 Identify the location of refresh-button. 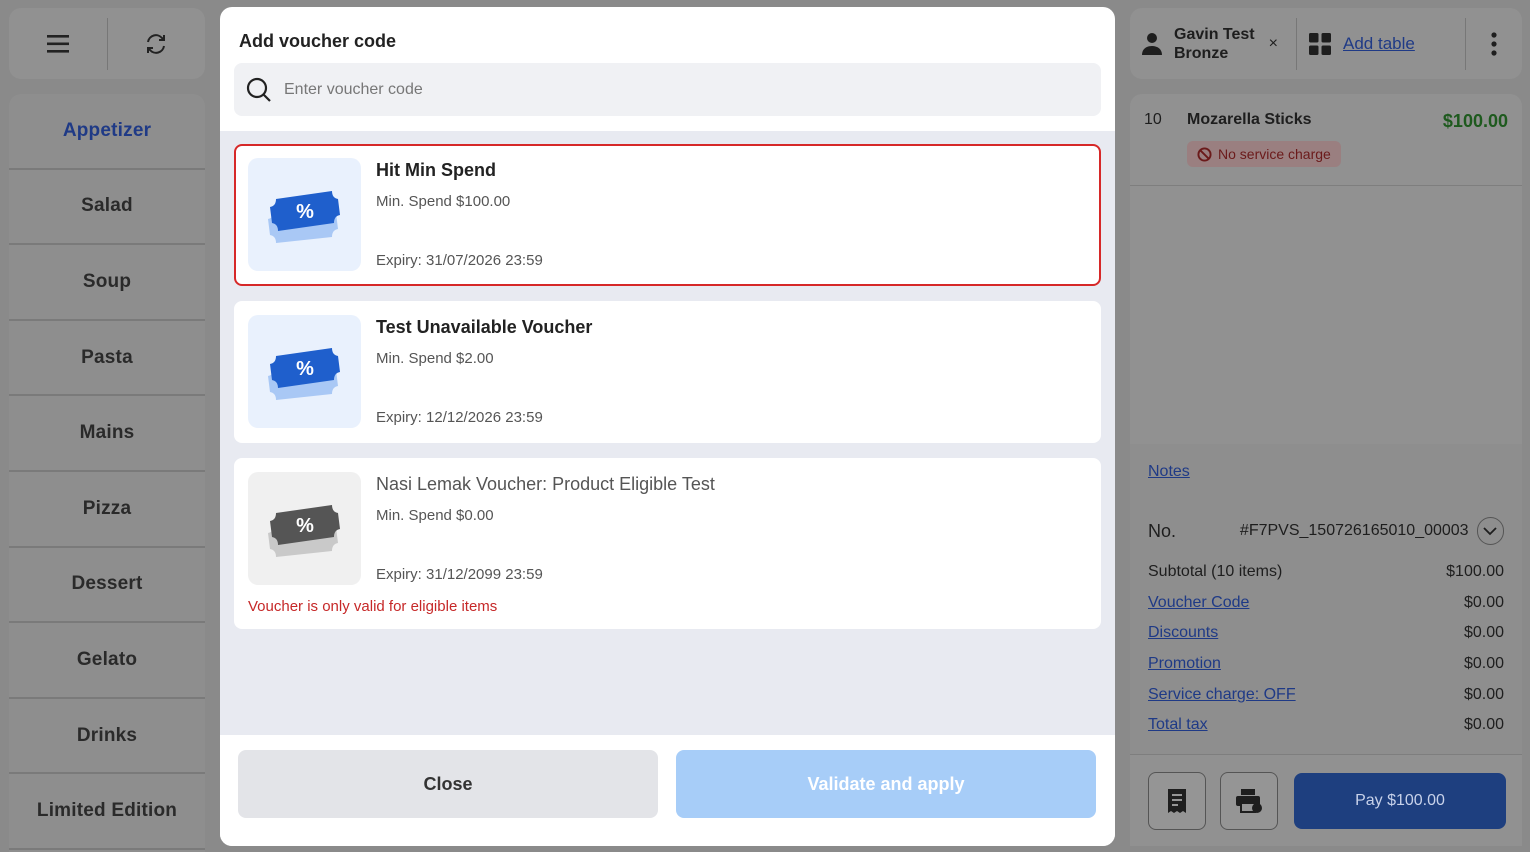
(157, 43).